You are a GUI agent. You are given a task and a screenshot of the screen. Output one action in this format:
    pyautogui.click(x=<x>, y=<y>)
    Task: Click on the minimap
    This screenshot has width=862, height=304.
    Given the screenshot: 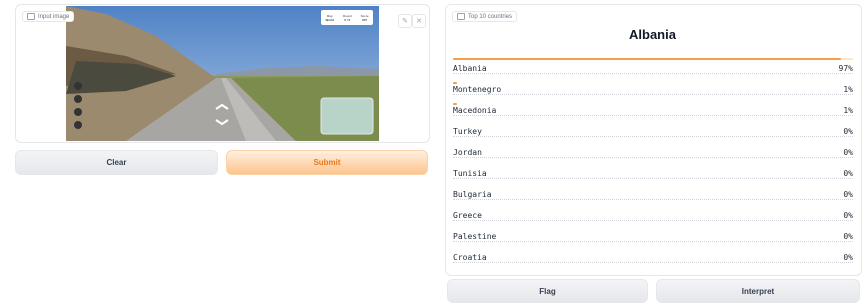 What is the action you would take?
    pyautogui.click(x=347, y=116)
    